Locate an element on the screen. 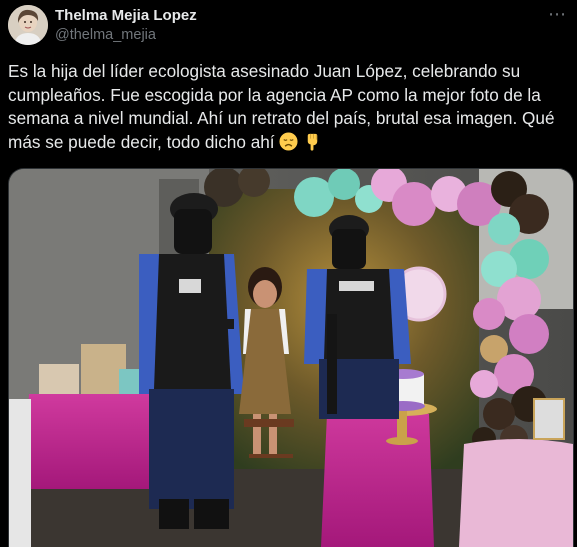 The height and width of the screenshot is (547, 577). more-options-icon: ⋯ is located at coordinates (557, 14).